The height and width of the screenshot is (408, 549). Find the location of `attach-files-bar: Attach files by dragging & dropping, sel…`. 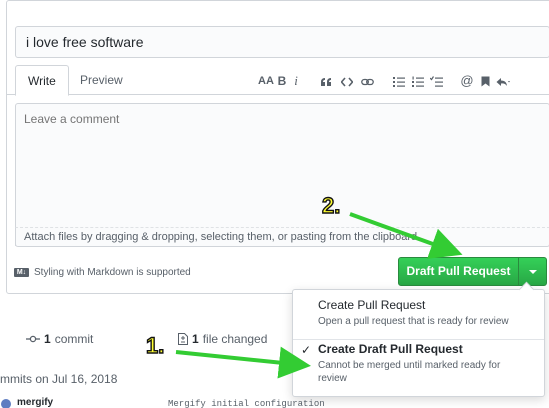

attach-files-bar: Attach files by dragging & dropping, sel… is located at coordinates (282, 237).